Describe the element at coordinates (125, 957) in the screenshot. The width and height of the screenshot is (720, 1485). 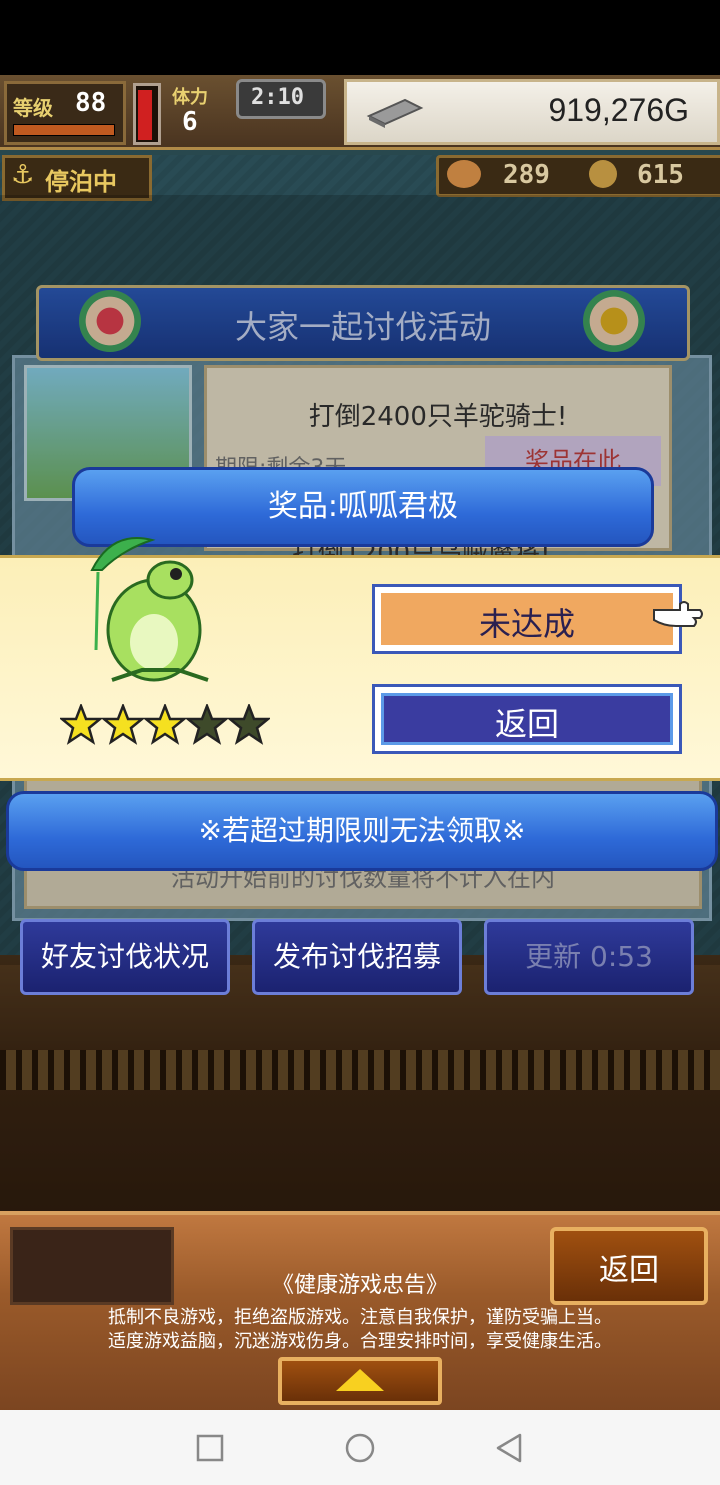
I see `friend-status-button: 好友讨伐状况` at that location.